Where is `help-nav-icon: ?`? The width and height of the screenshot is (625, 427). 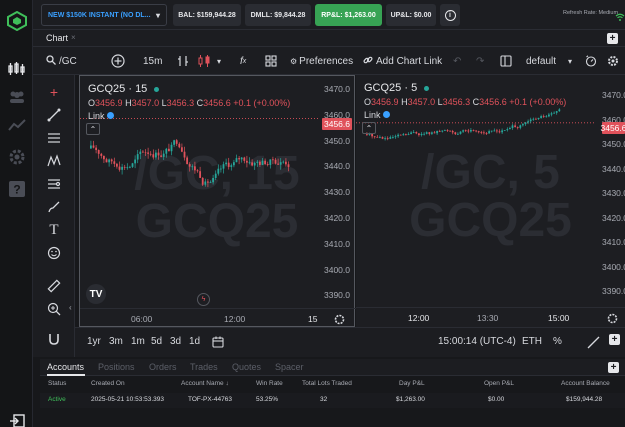 help-nav-icon: ? is located at coordinates (17, 189).